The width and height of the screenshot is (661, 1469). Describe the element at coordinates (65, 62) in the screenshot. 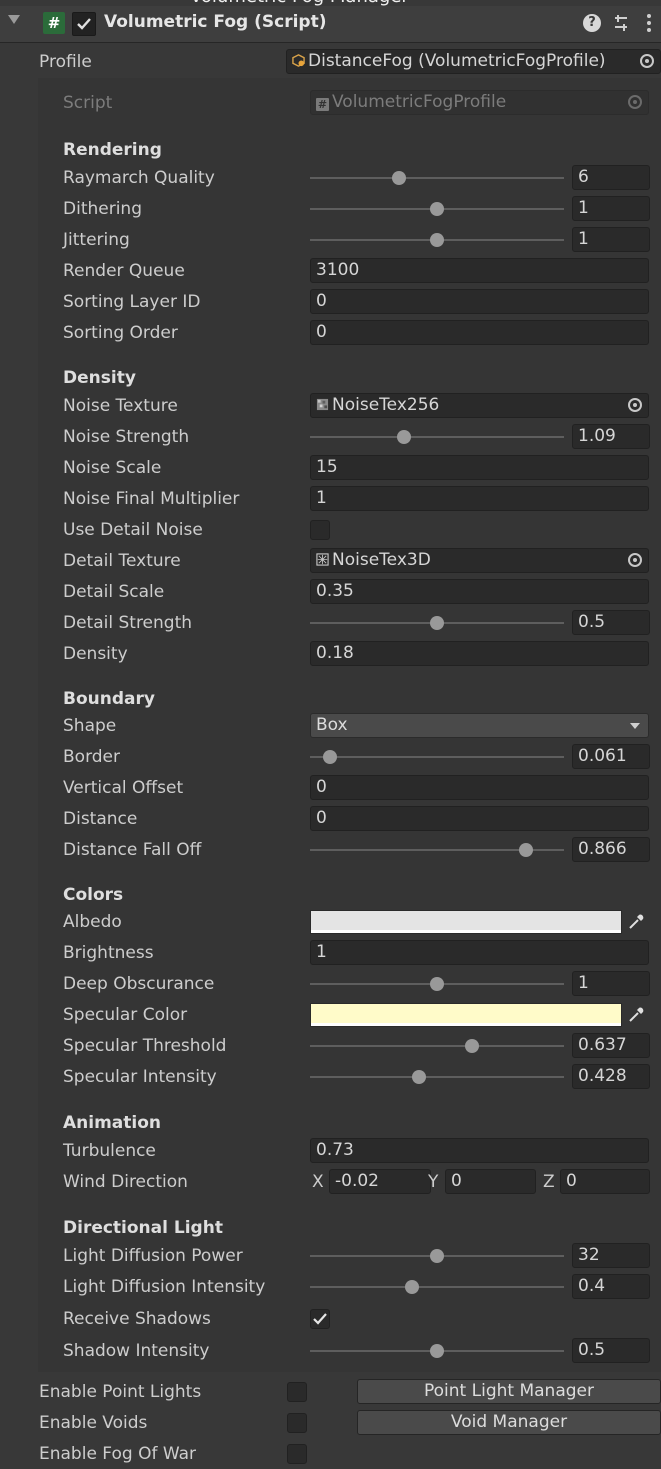

I see `profile-label: Profile` at that location.